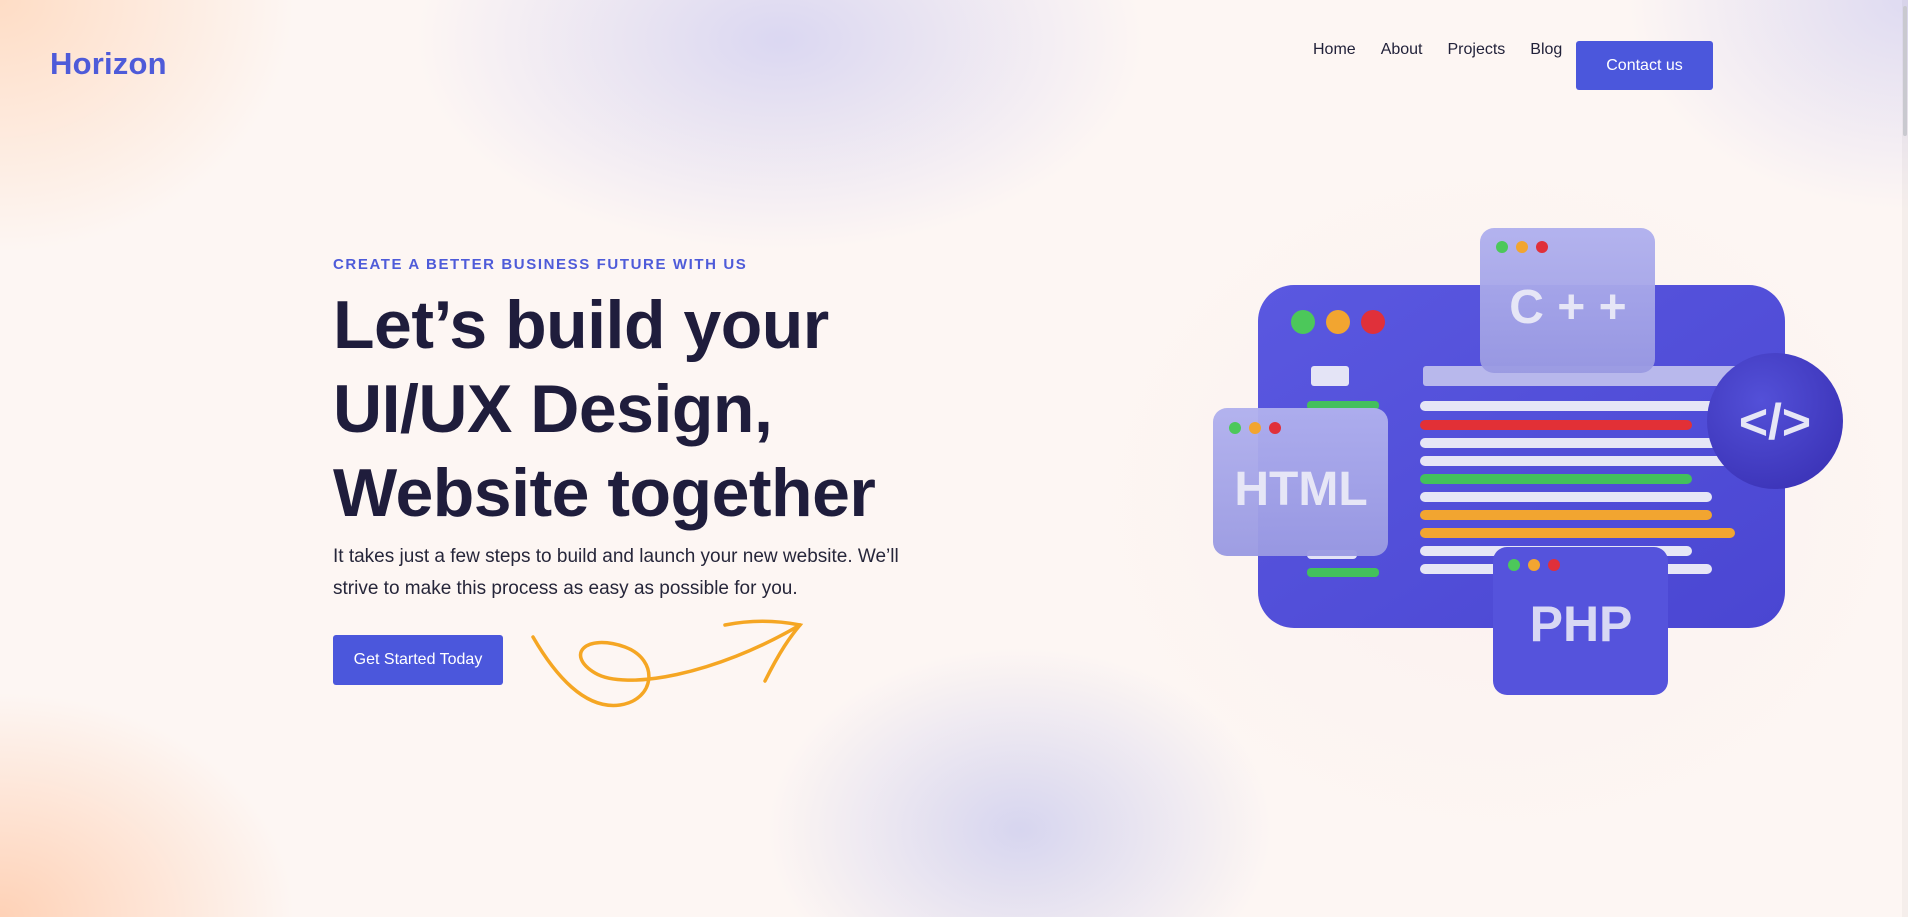 This screenshot has width=1908, height=917. I want to click on page-scrollbar, so click(1905, 458).